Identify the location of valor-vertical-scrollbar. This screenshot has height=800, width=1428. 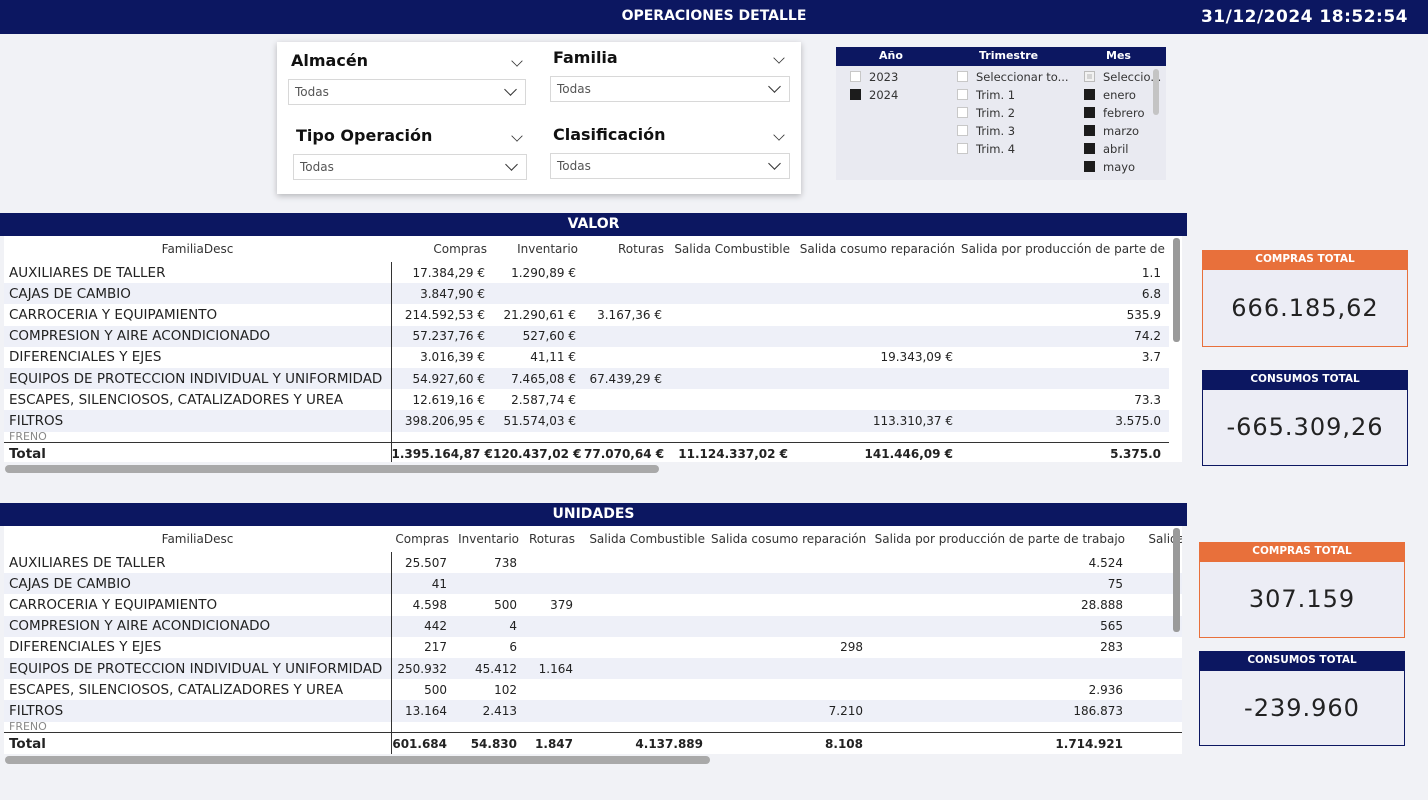
(1176, 290).